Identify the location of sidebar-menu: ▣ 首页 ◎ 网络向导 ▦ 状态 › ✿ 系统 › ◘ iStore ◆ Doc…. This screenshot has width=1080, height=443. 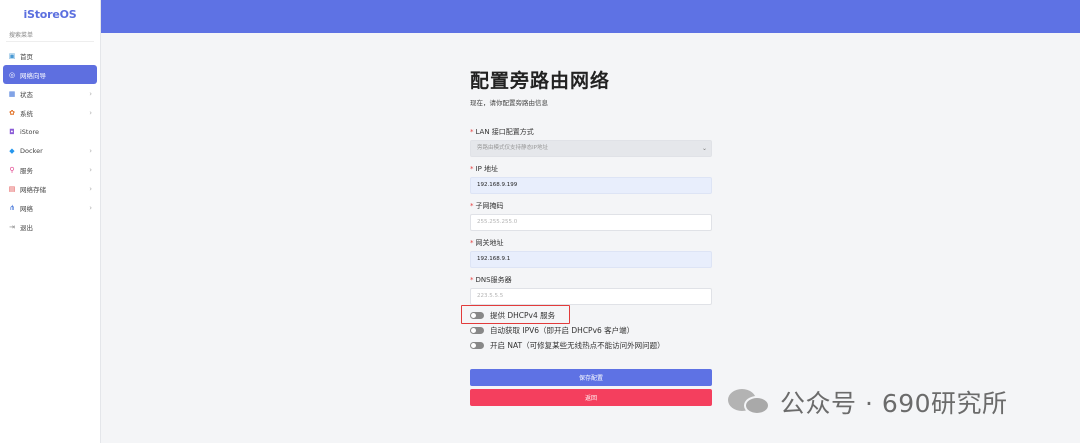
(50, 141).